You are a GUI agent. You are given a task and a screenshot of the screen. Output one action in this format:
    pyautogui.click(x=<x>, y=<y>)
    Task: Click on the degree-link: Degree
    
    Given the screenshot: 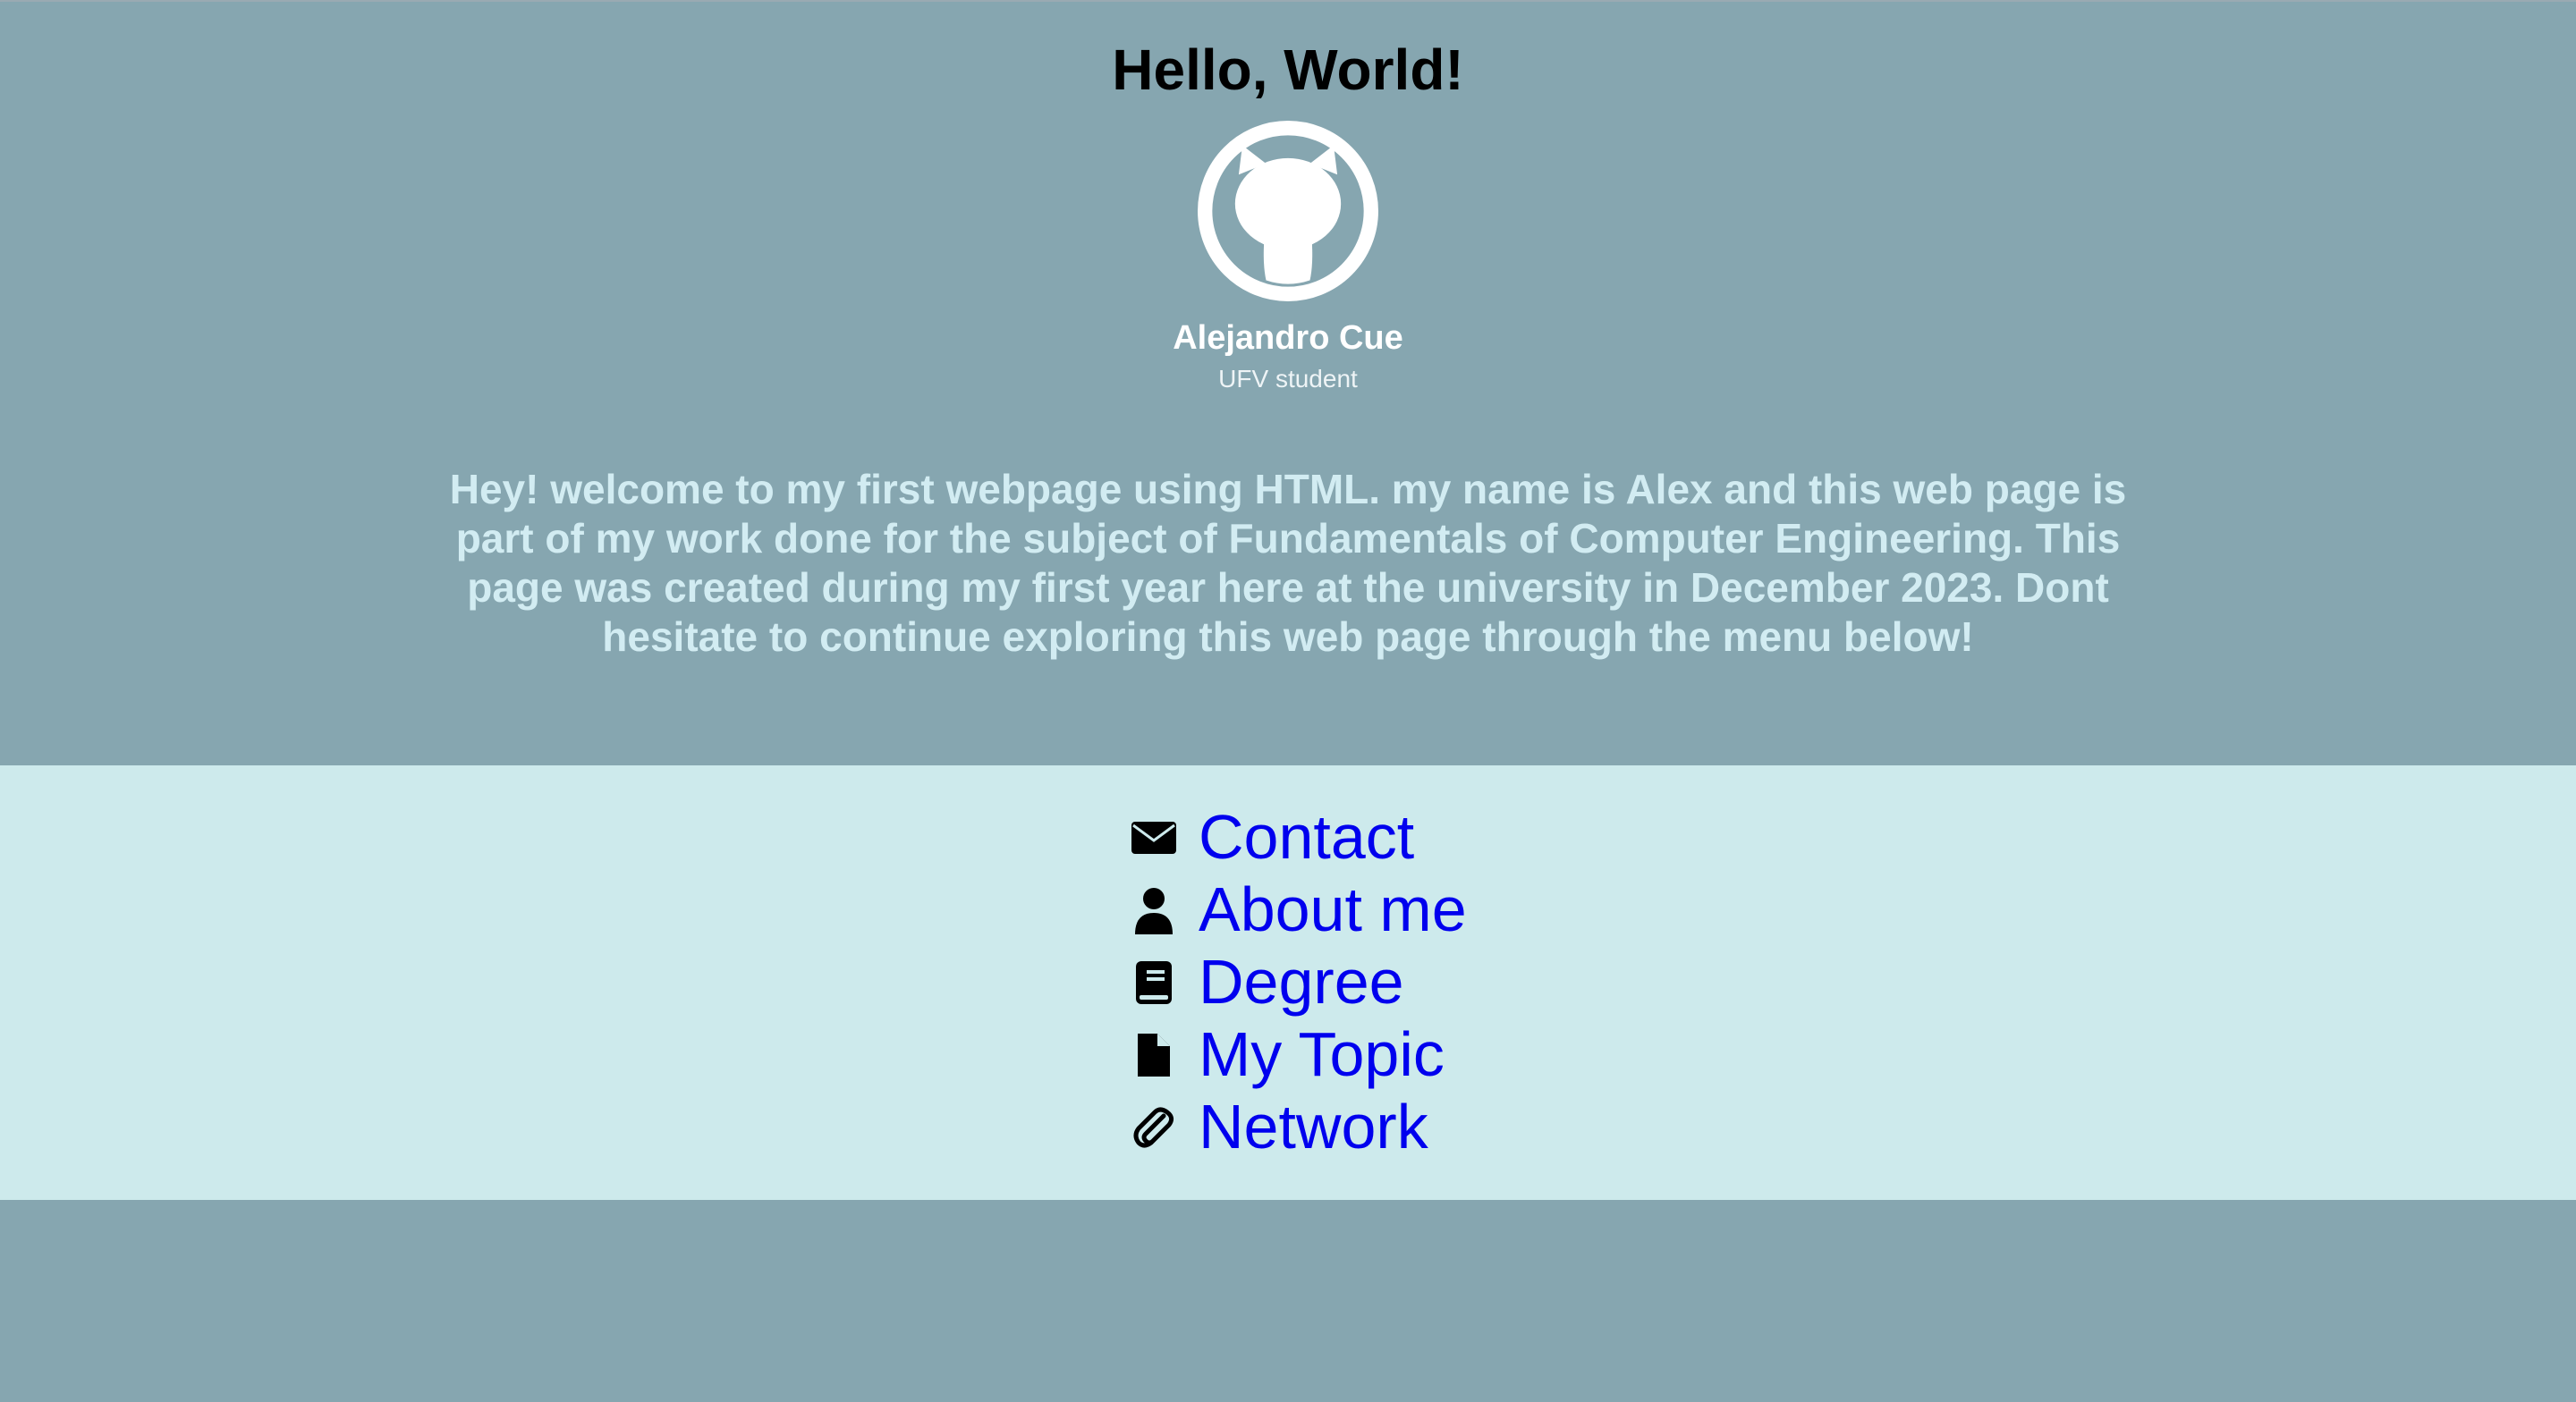 What is the action you would take?
    pyautogui.click(x=1301, y=982)
    